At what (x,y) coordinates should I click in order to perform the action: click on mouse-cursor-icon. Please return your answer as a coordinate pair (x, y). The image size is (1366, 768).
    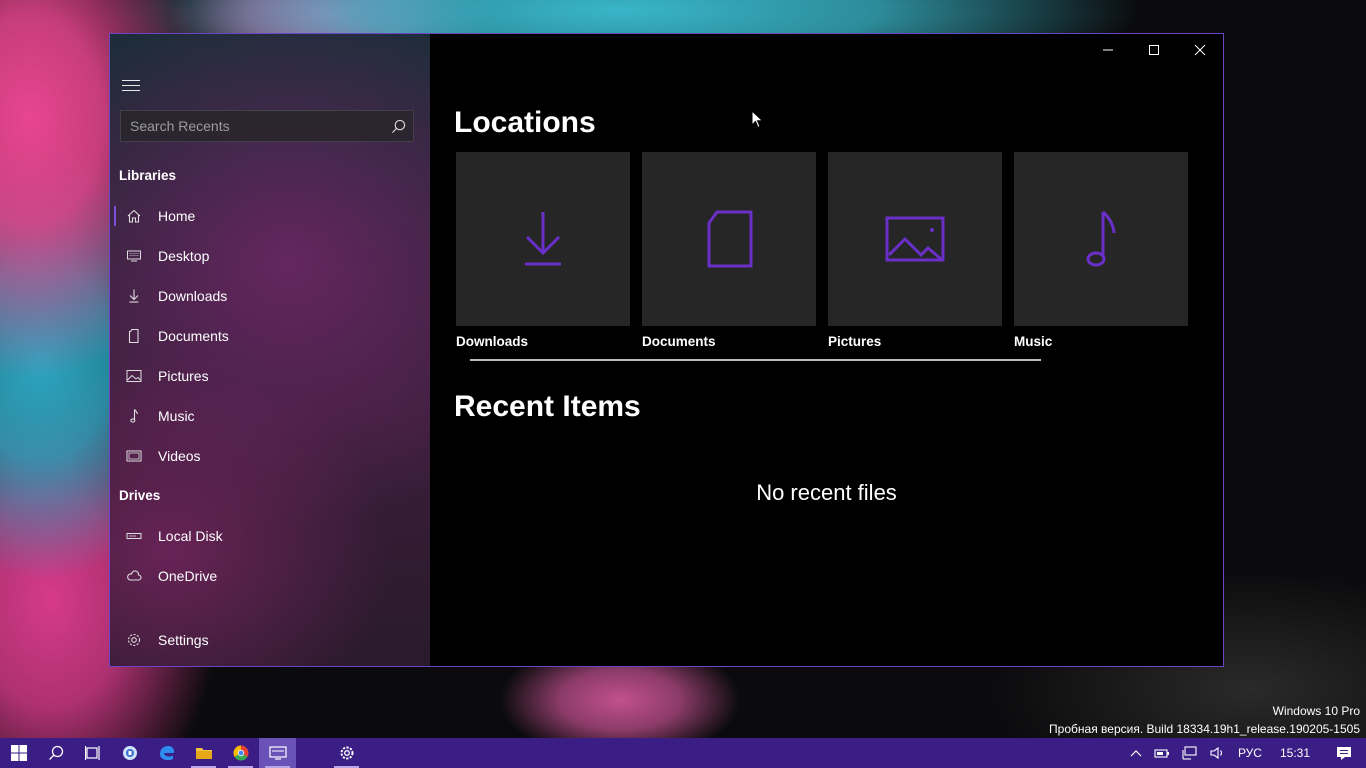
    Looking at the image, I should click on (757, 119).